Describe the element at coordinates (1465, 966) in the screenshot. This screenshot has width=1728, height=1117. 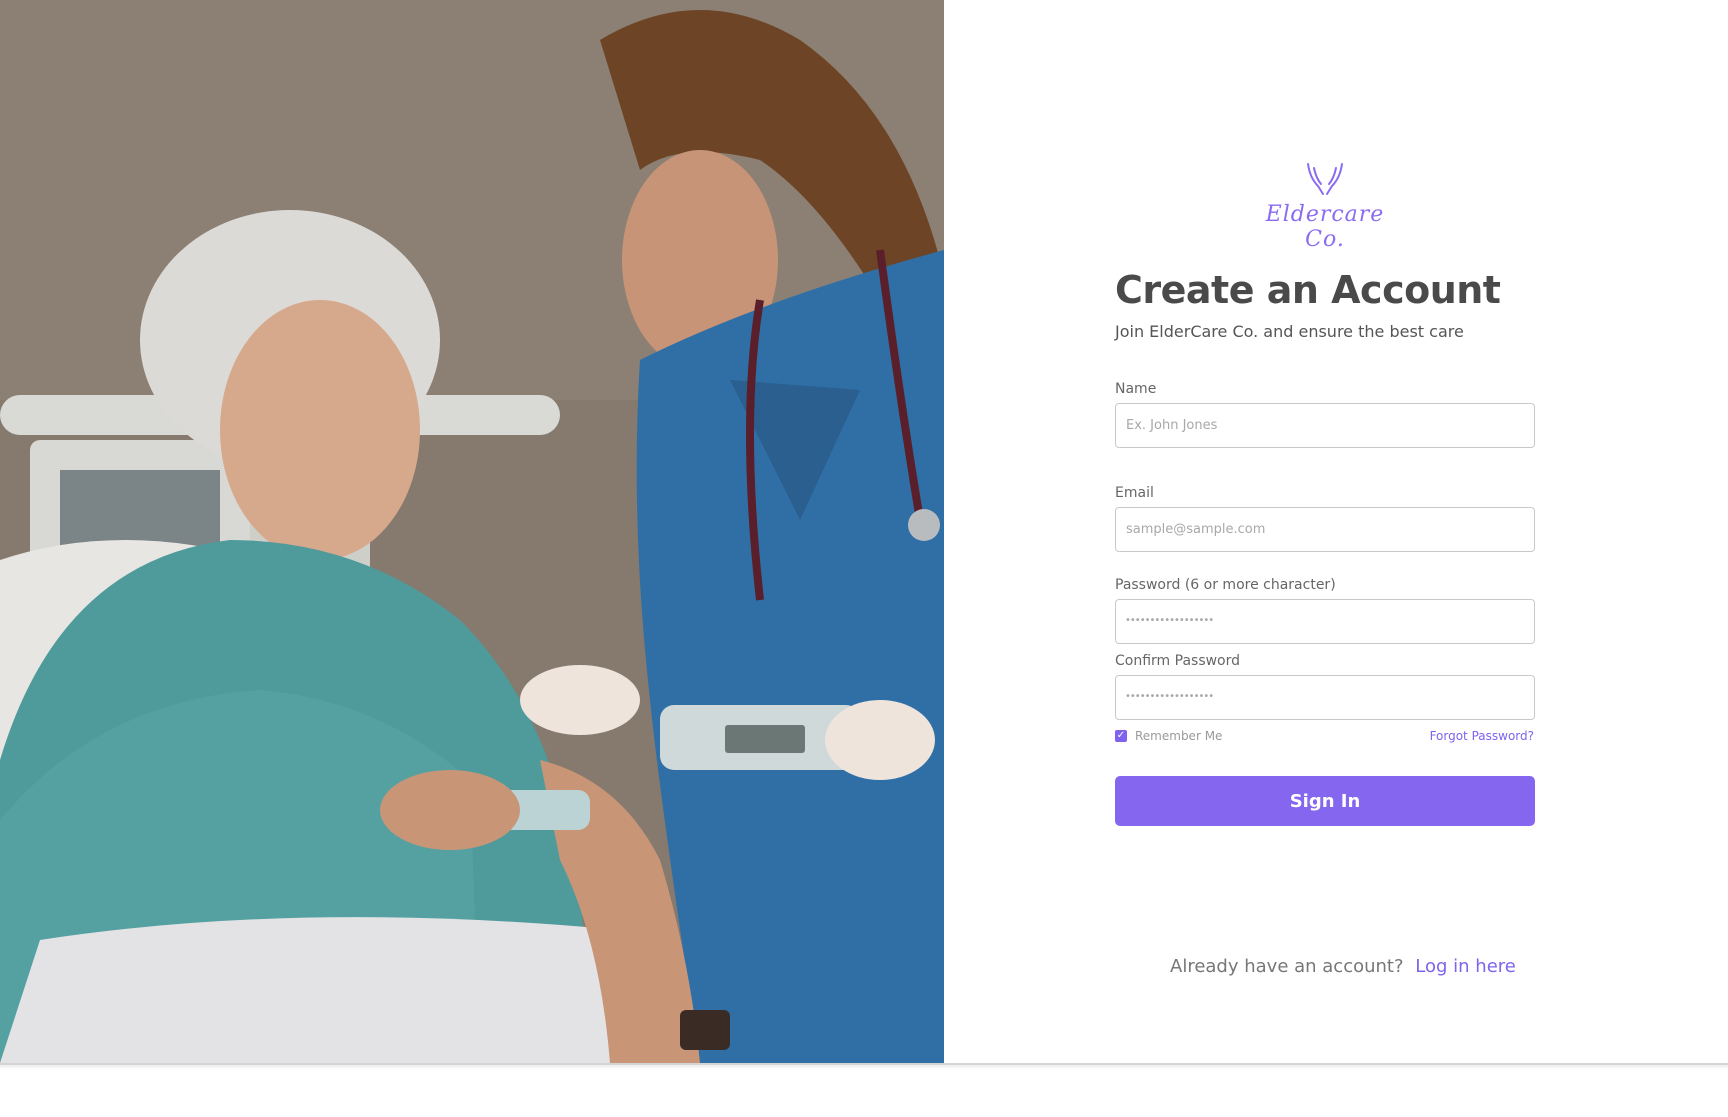
I see `login-link: Log in here` at that location.